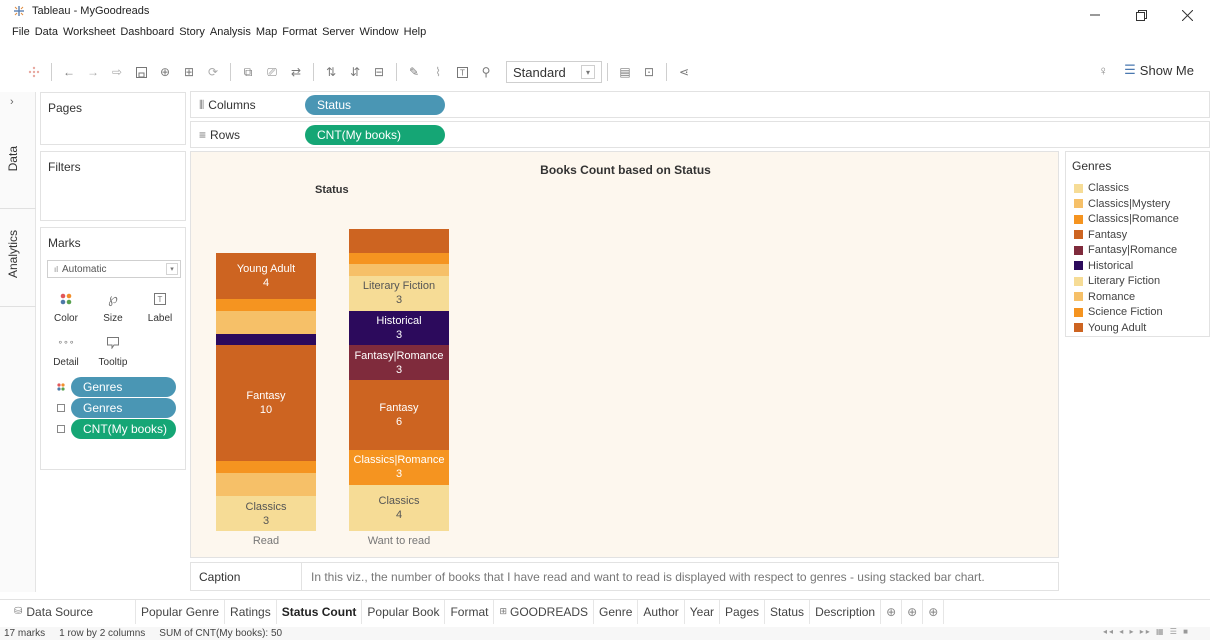  Describe the element at coordinates (1187, 15) in the screenshot. I see `close-icon` at that location.